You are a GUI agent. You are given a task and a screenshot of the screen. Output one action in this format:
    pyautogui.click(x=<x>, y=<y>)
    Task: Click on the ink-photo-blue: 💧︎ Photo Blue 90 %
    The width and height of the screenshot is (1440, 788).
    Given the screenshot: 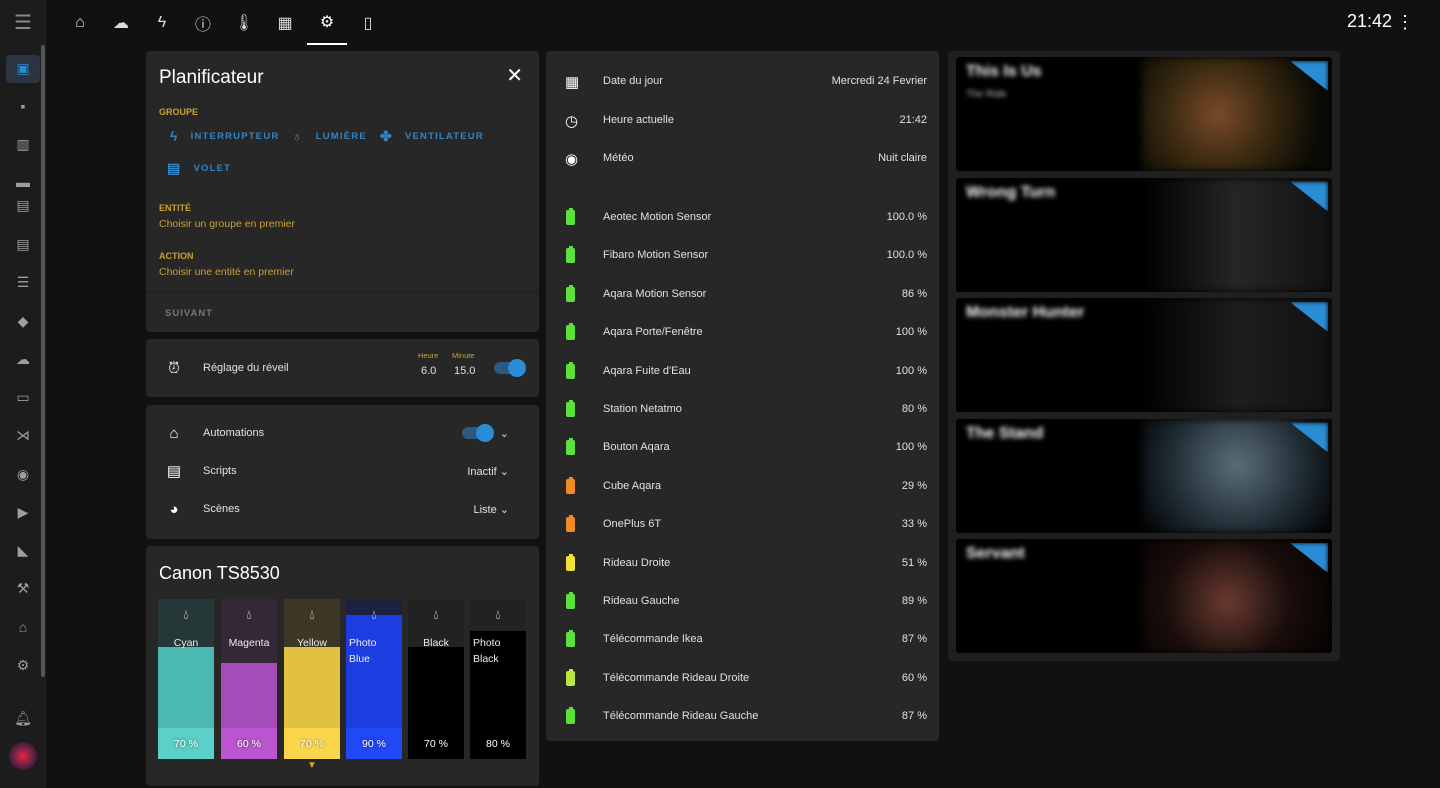 What is the action you would take?
    pyautogui.click(x=374, y=679)
    